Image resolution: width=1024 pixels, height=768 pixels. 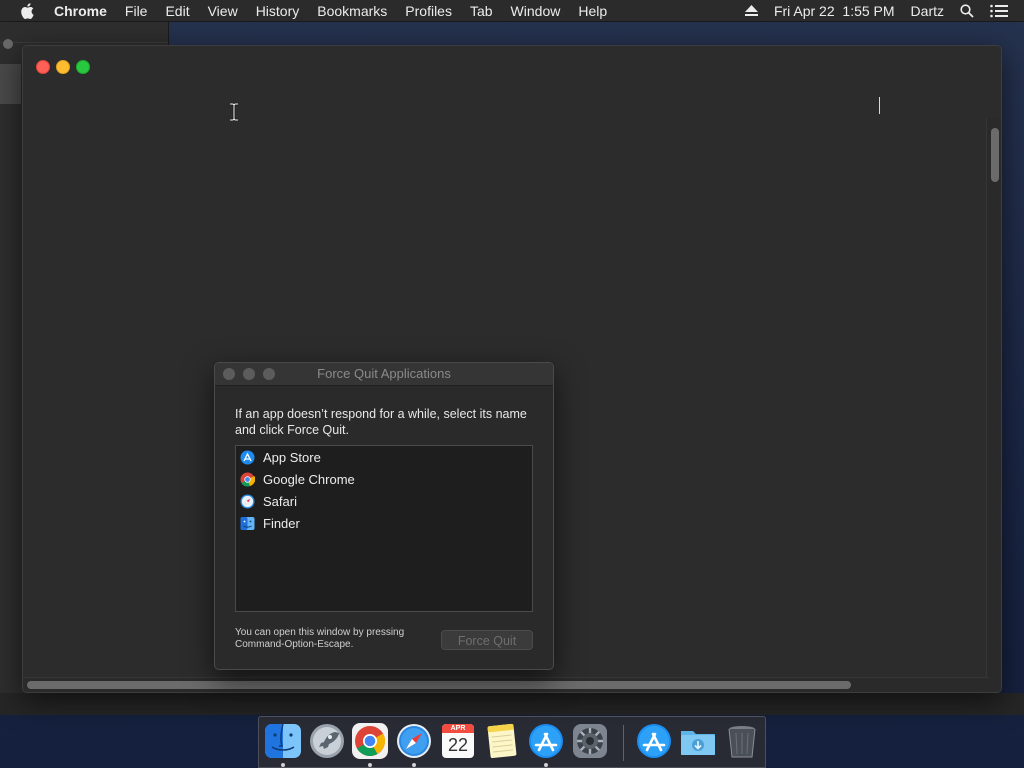 What do you see at coordinates (481, 11) in the screenshot?
I see `menu-tab: Tab` at bounding box center [481, 11].